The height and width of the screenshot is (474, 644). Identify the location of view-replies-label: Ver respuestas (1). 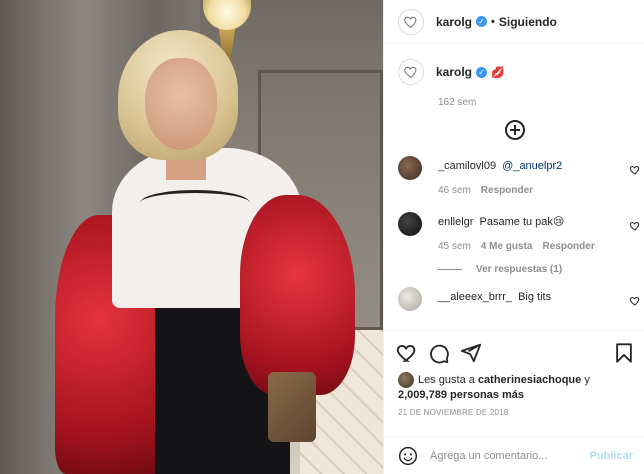
(519, 269).